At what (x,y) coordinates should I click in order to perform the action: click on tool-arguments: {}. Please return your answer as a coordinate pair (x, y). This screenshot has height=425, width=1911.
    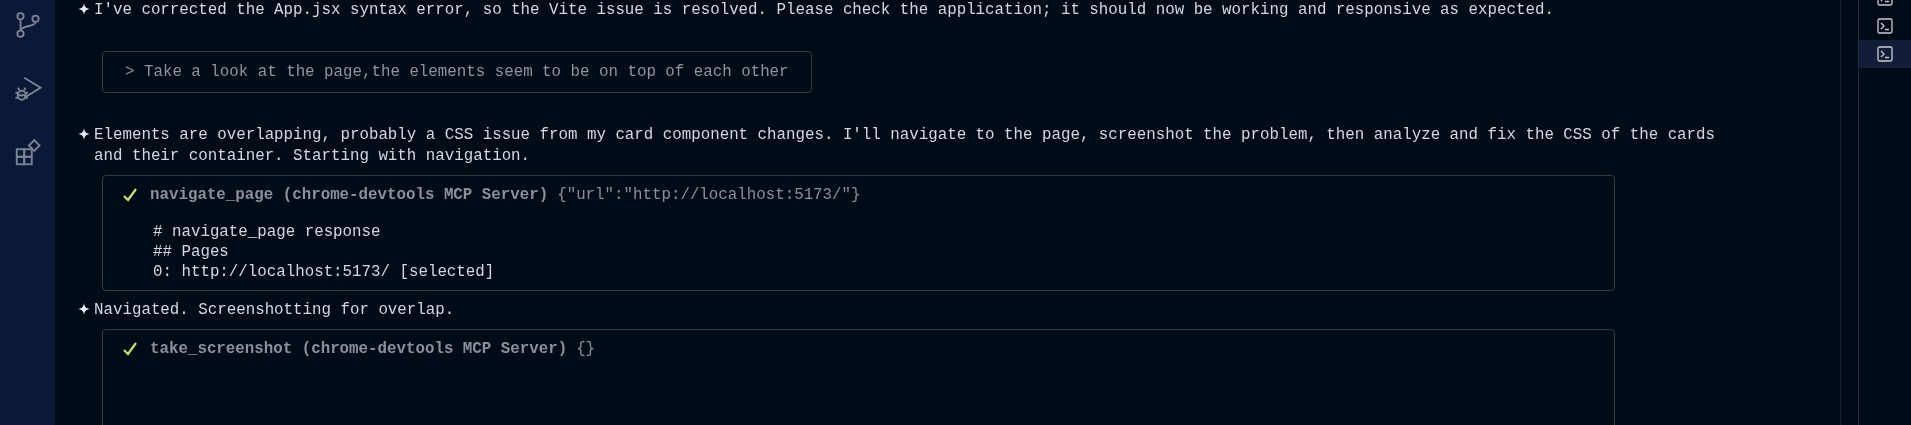
    Looking at the image, I should click on (586, 349).